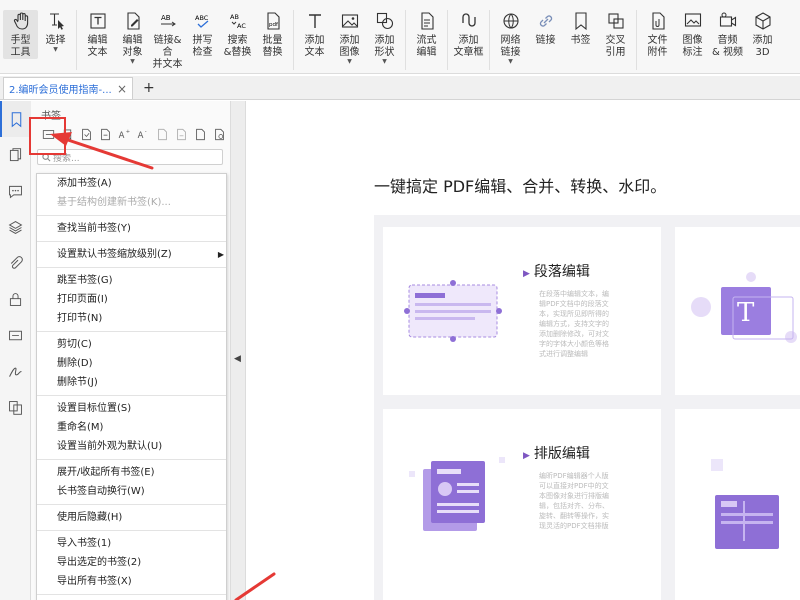 The image size is (800, 600). I want to click on toolbar-button-edit-object: 编辑 对象 ▼, so click(132, 37).